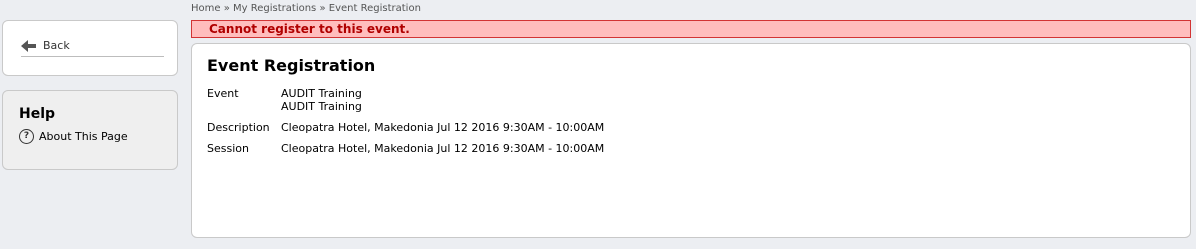 Image resolution: width=1196 pixels, height=249 pixels. I want to click on event-label: Event, so click(223, 93).